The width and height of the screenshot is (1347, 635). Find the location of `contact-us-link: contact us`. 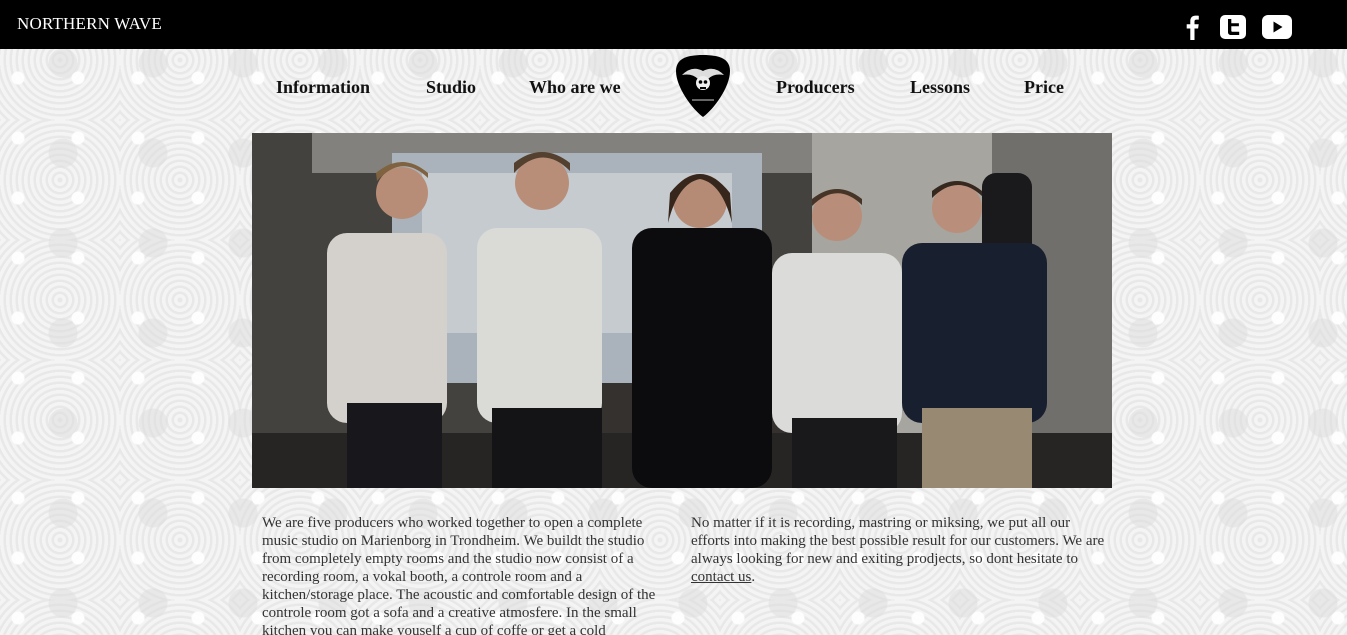

contact-us-link: contact us is located at coordinates (721, 577).